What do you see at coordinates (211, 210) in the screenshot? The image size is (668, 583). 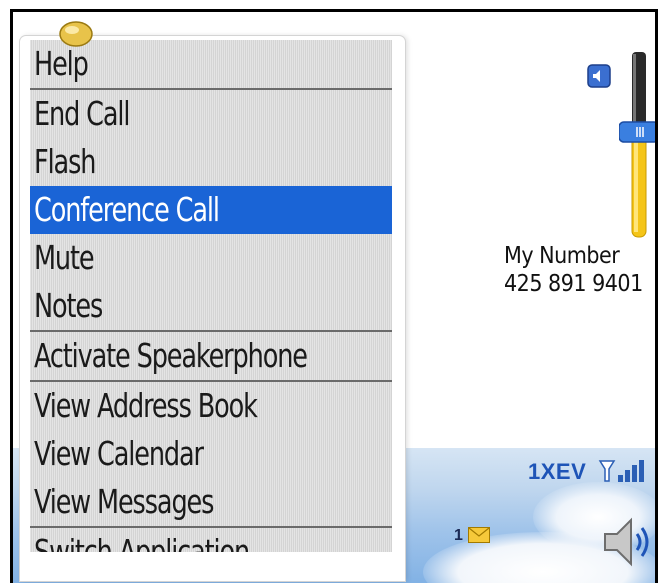 I see `menu-item-conference-call: Conference Call` at bounding box center [211, 210].